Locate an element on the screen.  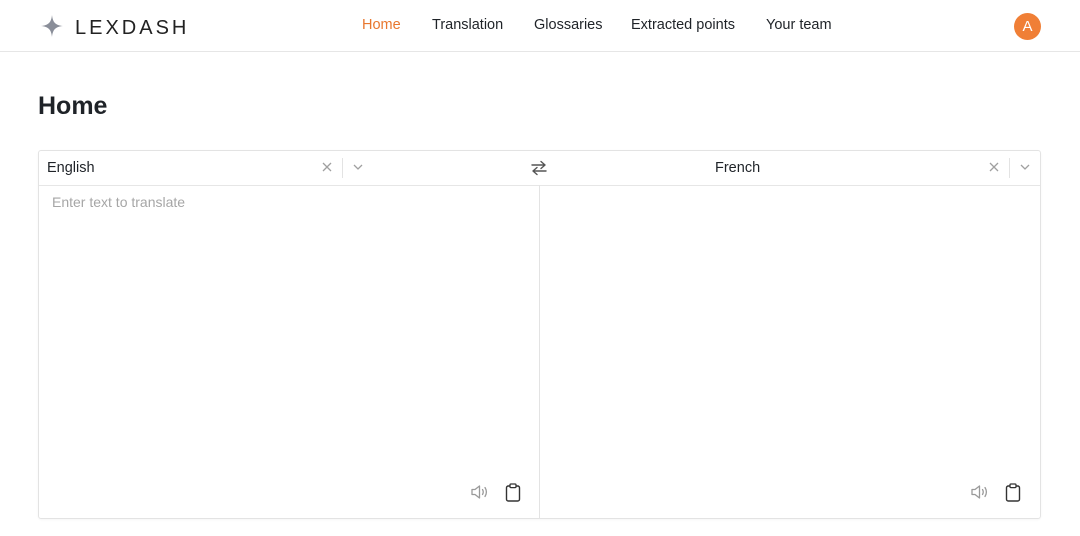
source-language-select: English is located at coordinates (71, 168).